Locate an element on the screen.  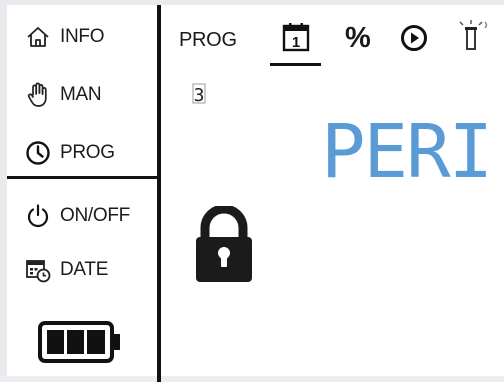
segment-display-text: PERI is located at coordinates (406, 151).